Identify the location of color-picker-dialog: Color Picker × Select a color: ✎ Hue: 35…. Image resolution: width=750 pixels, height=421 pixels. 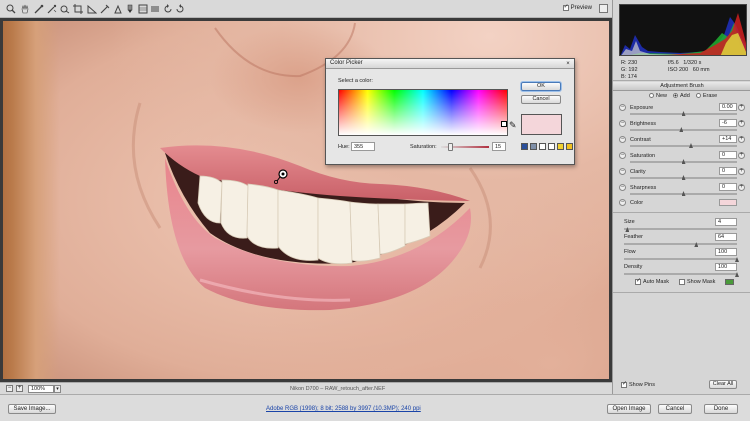
(450, 111).